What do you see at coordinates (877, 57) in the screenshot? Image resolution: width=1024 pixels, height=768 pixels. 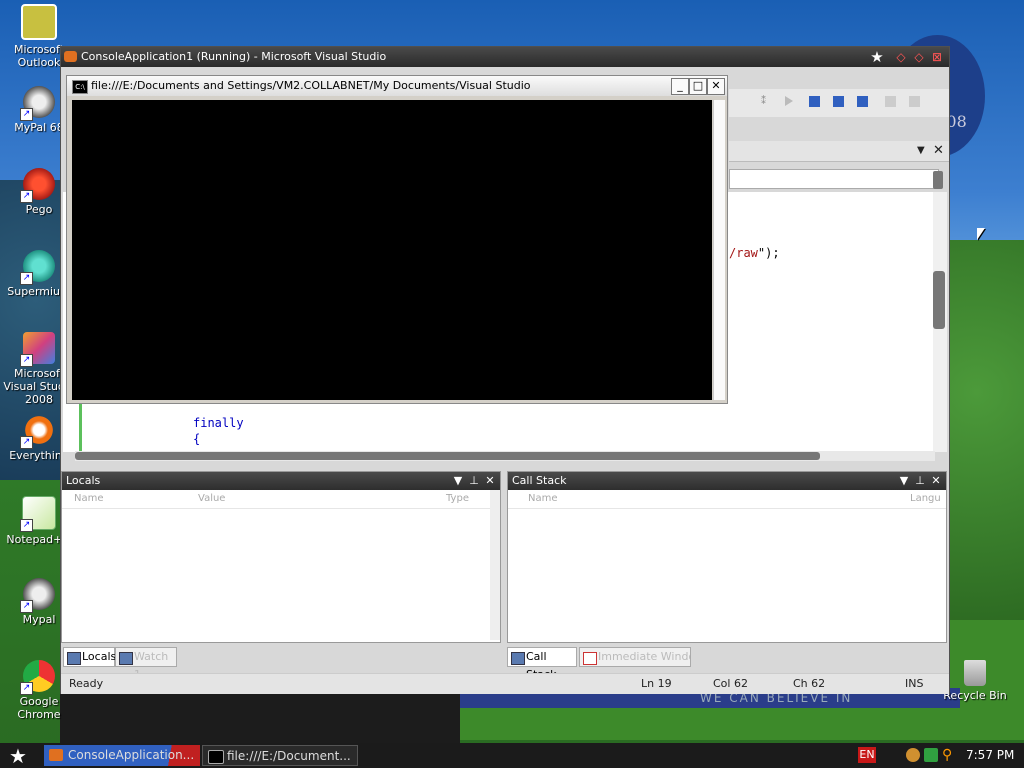 I see `star-icon: ★` at bounding box center [877, 57].